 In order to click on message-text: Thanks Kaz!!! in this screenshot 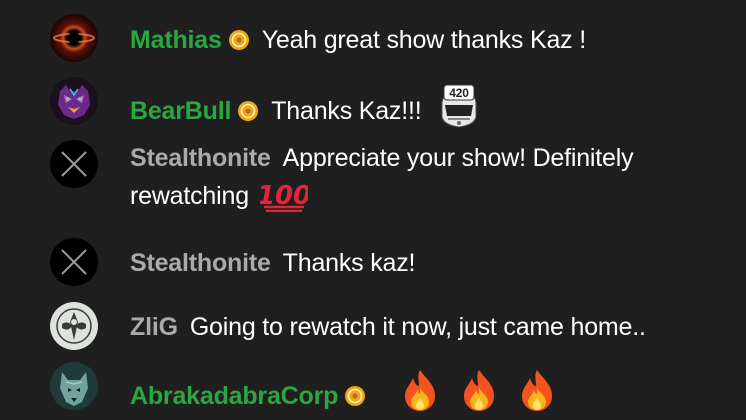, I will do `click(346, 111)`.